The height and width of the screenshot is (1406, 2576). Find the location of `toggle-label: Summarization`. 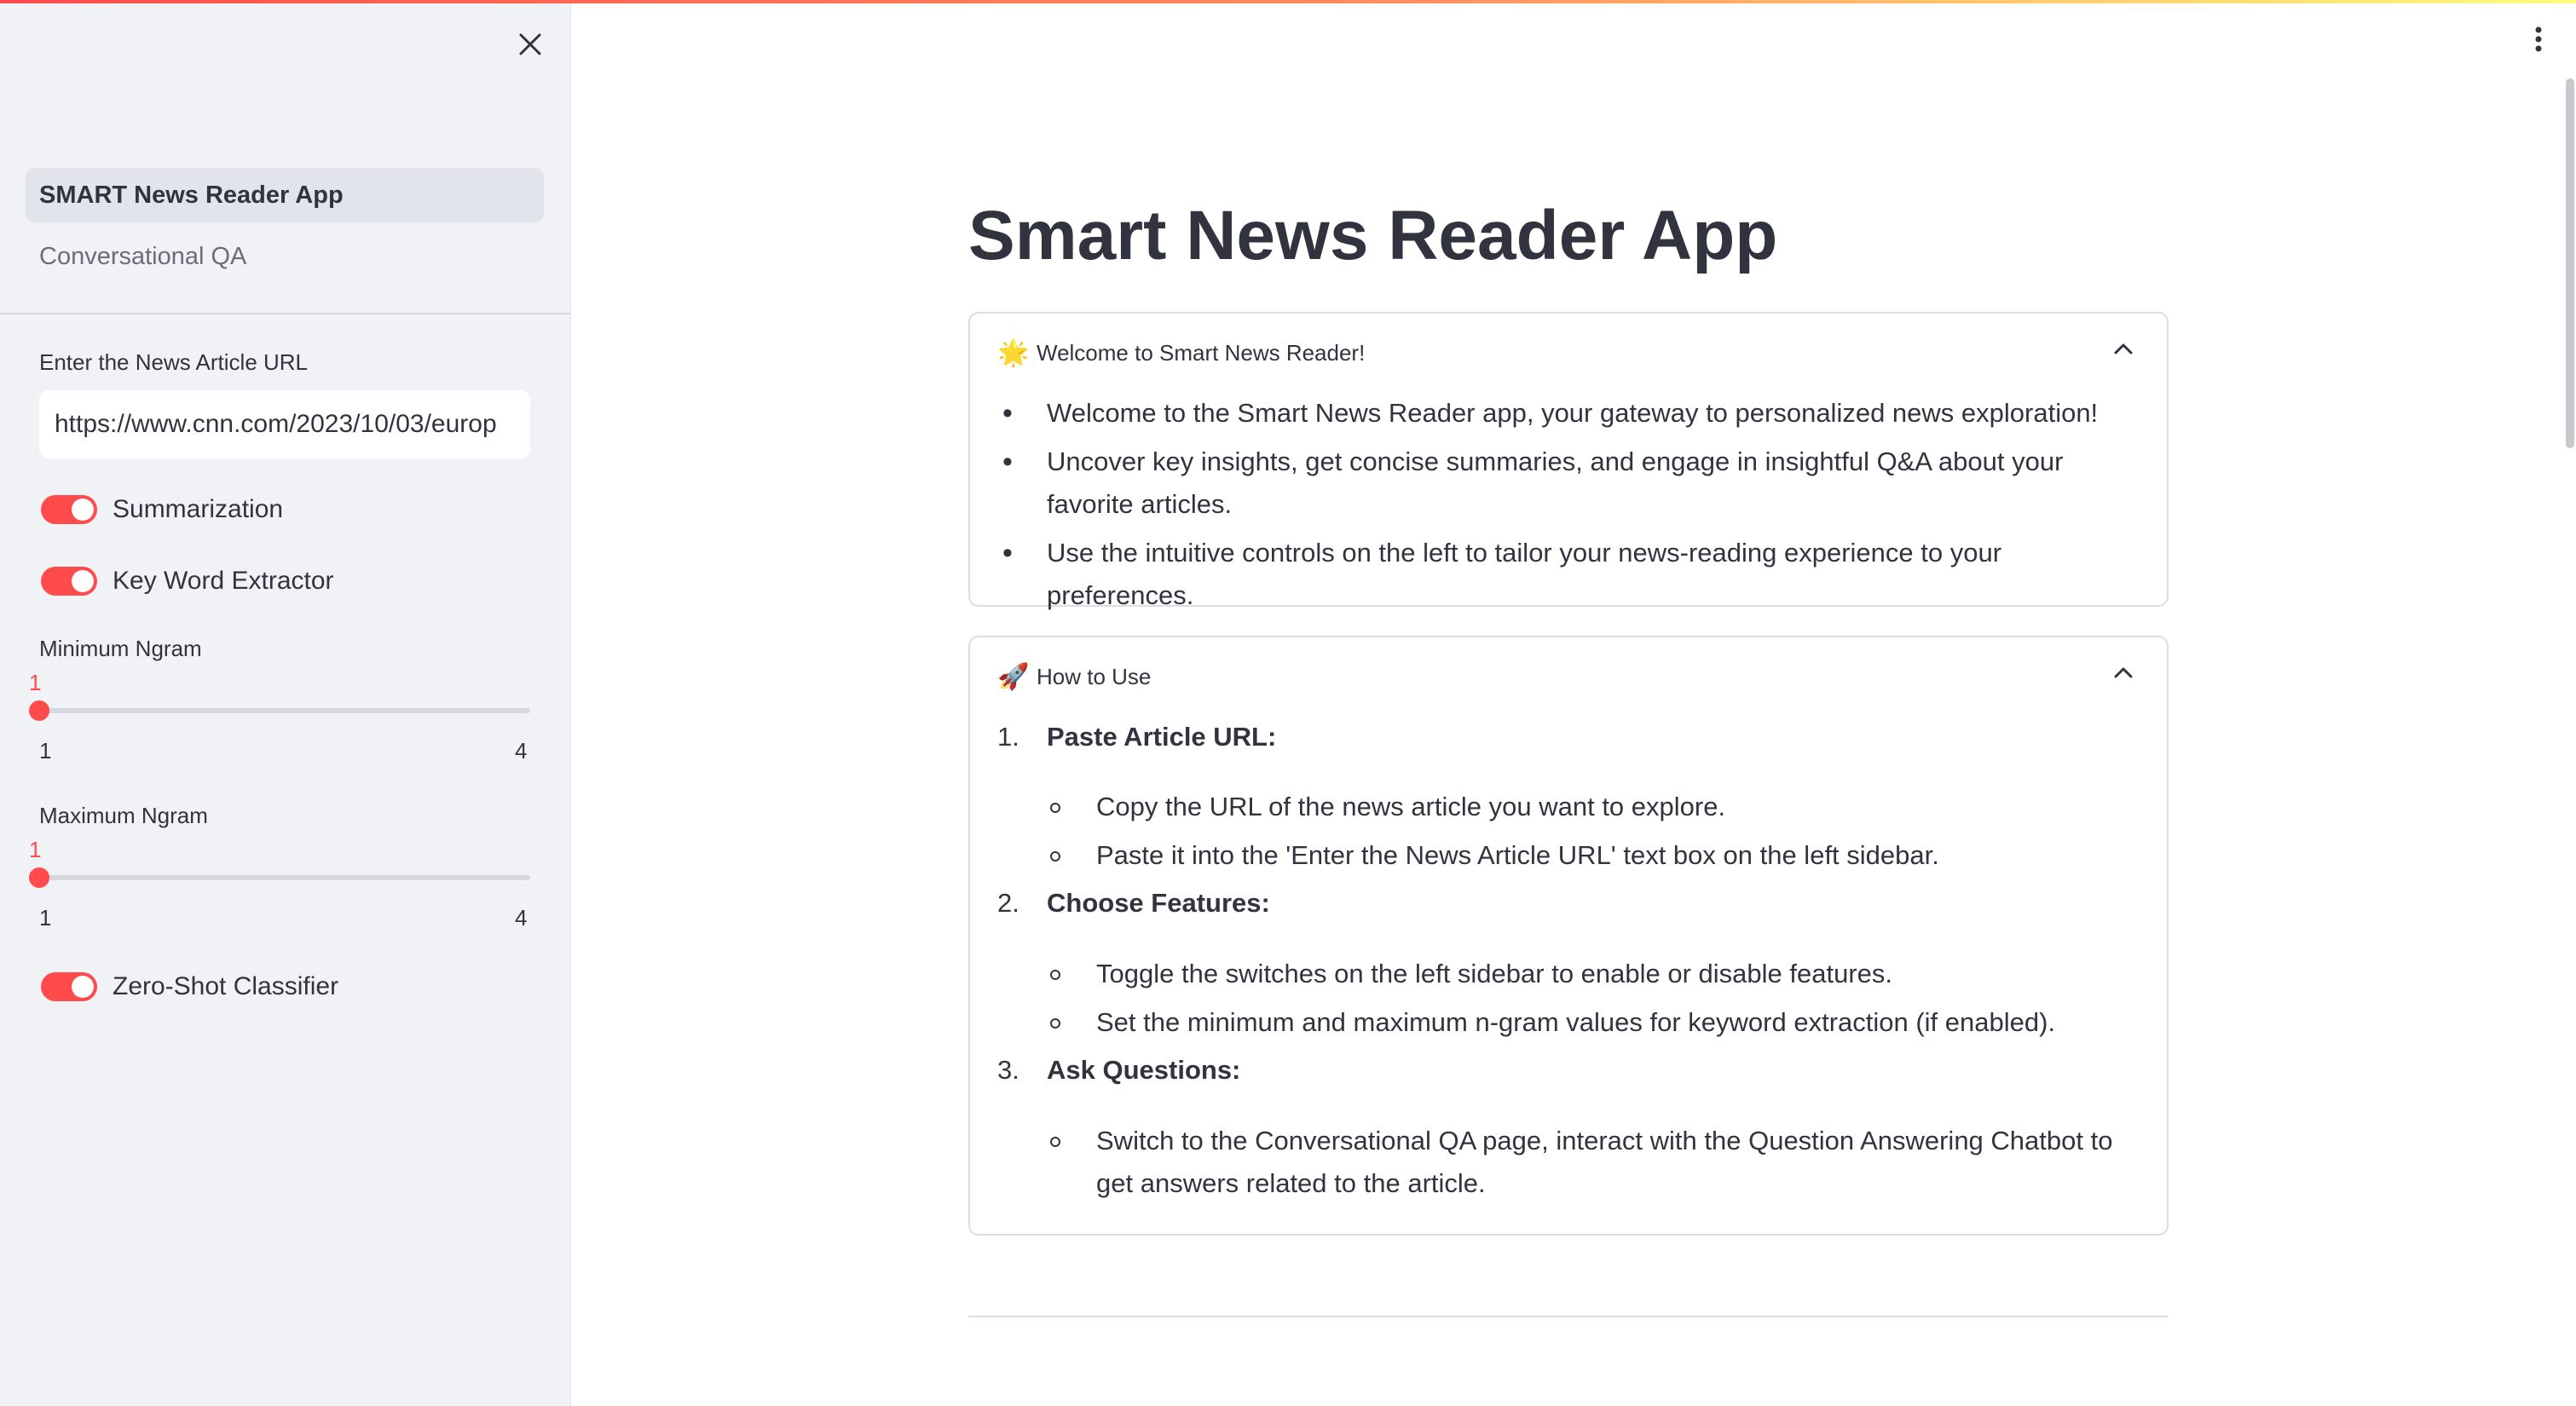

toggle-label: Summarization is located at coordinates (198, 509).